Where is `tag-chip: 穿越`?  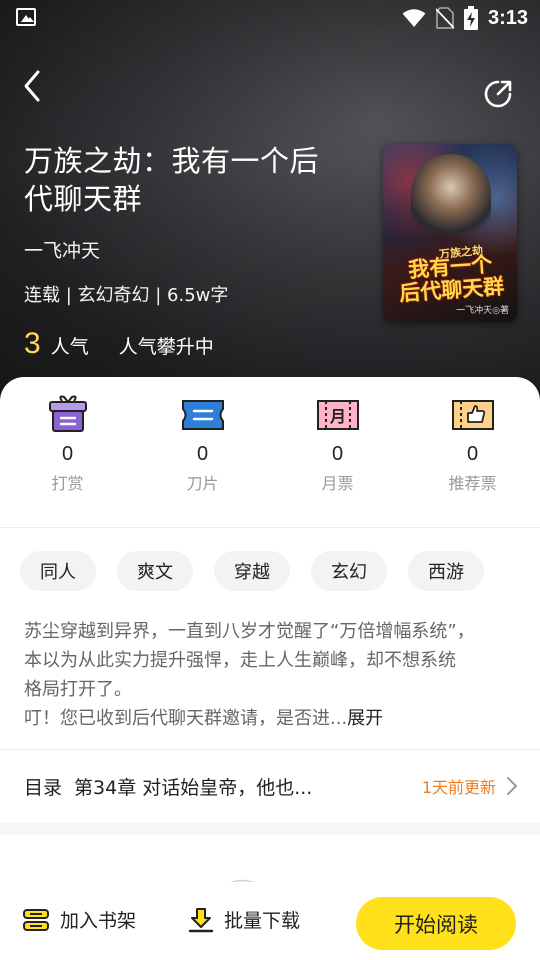 tag-chip: 穿越 is located at coordinates (252, 571).